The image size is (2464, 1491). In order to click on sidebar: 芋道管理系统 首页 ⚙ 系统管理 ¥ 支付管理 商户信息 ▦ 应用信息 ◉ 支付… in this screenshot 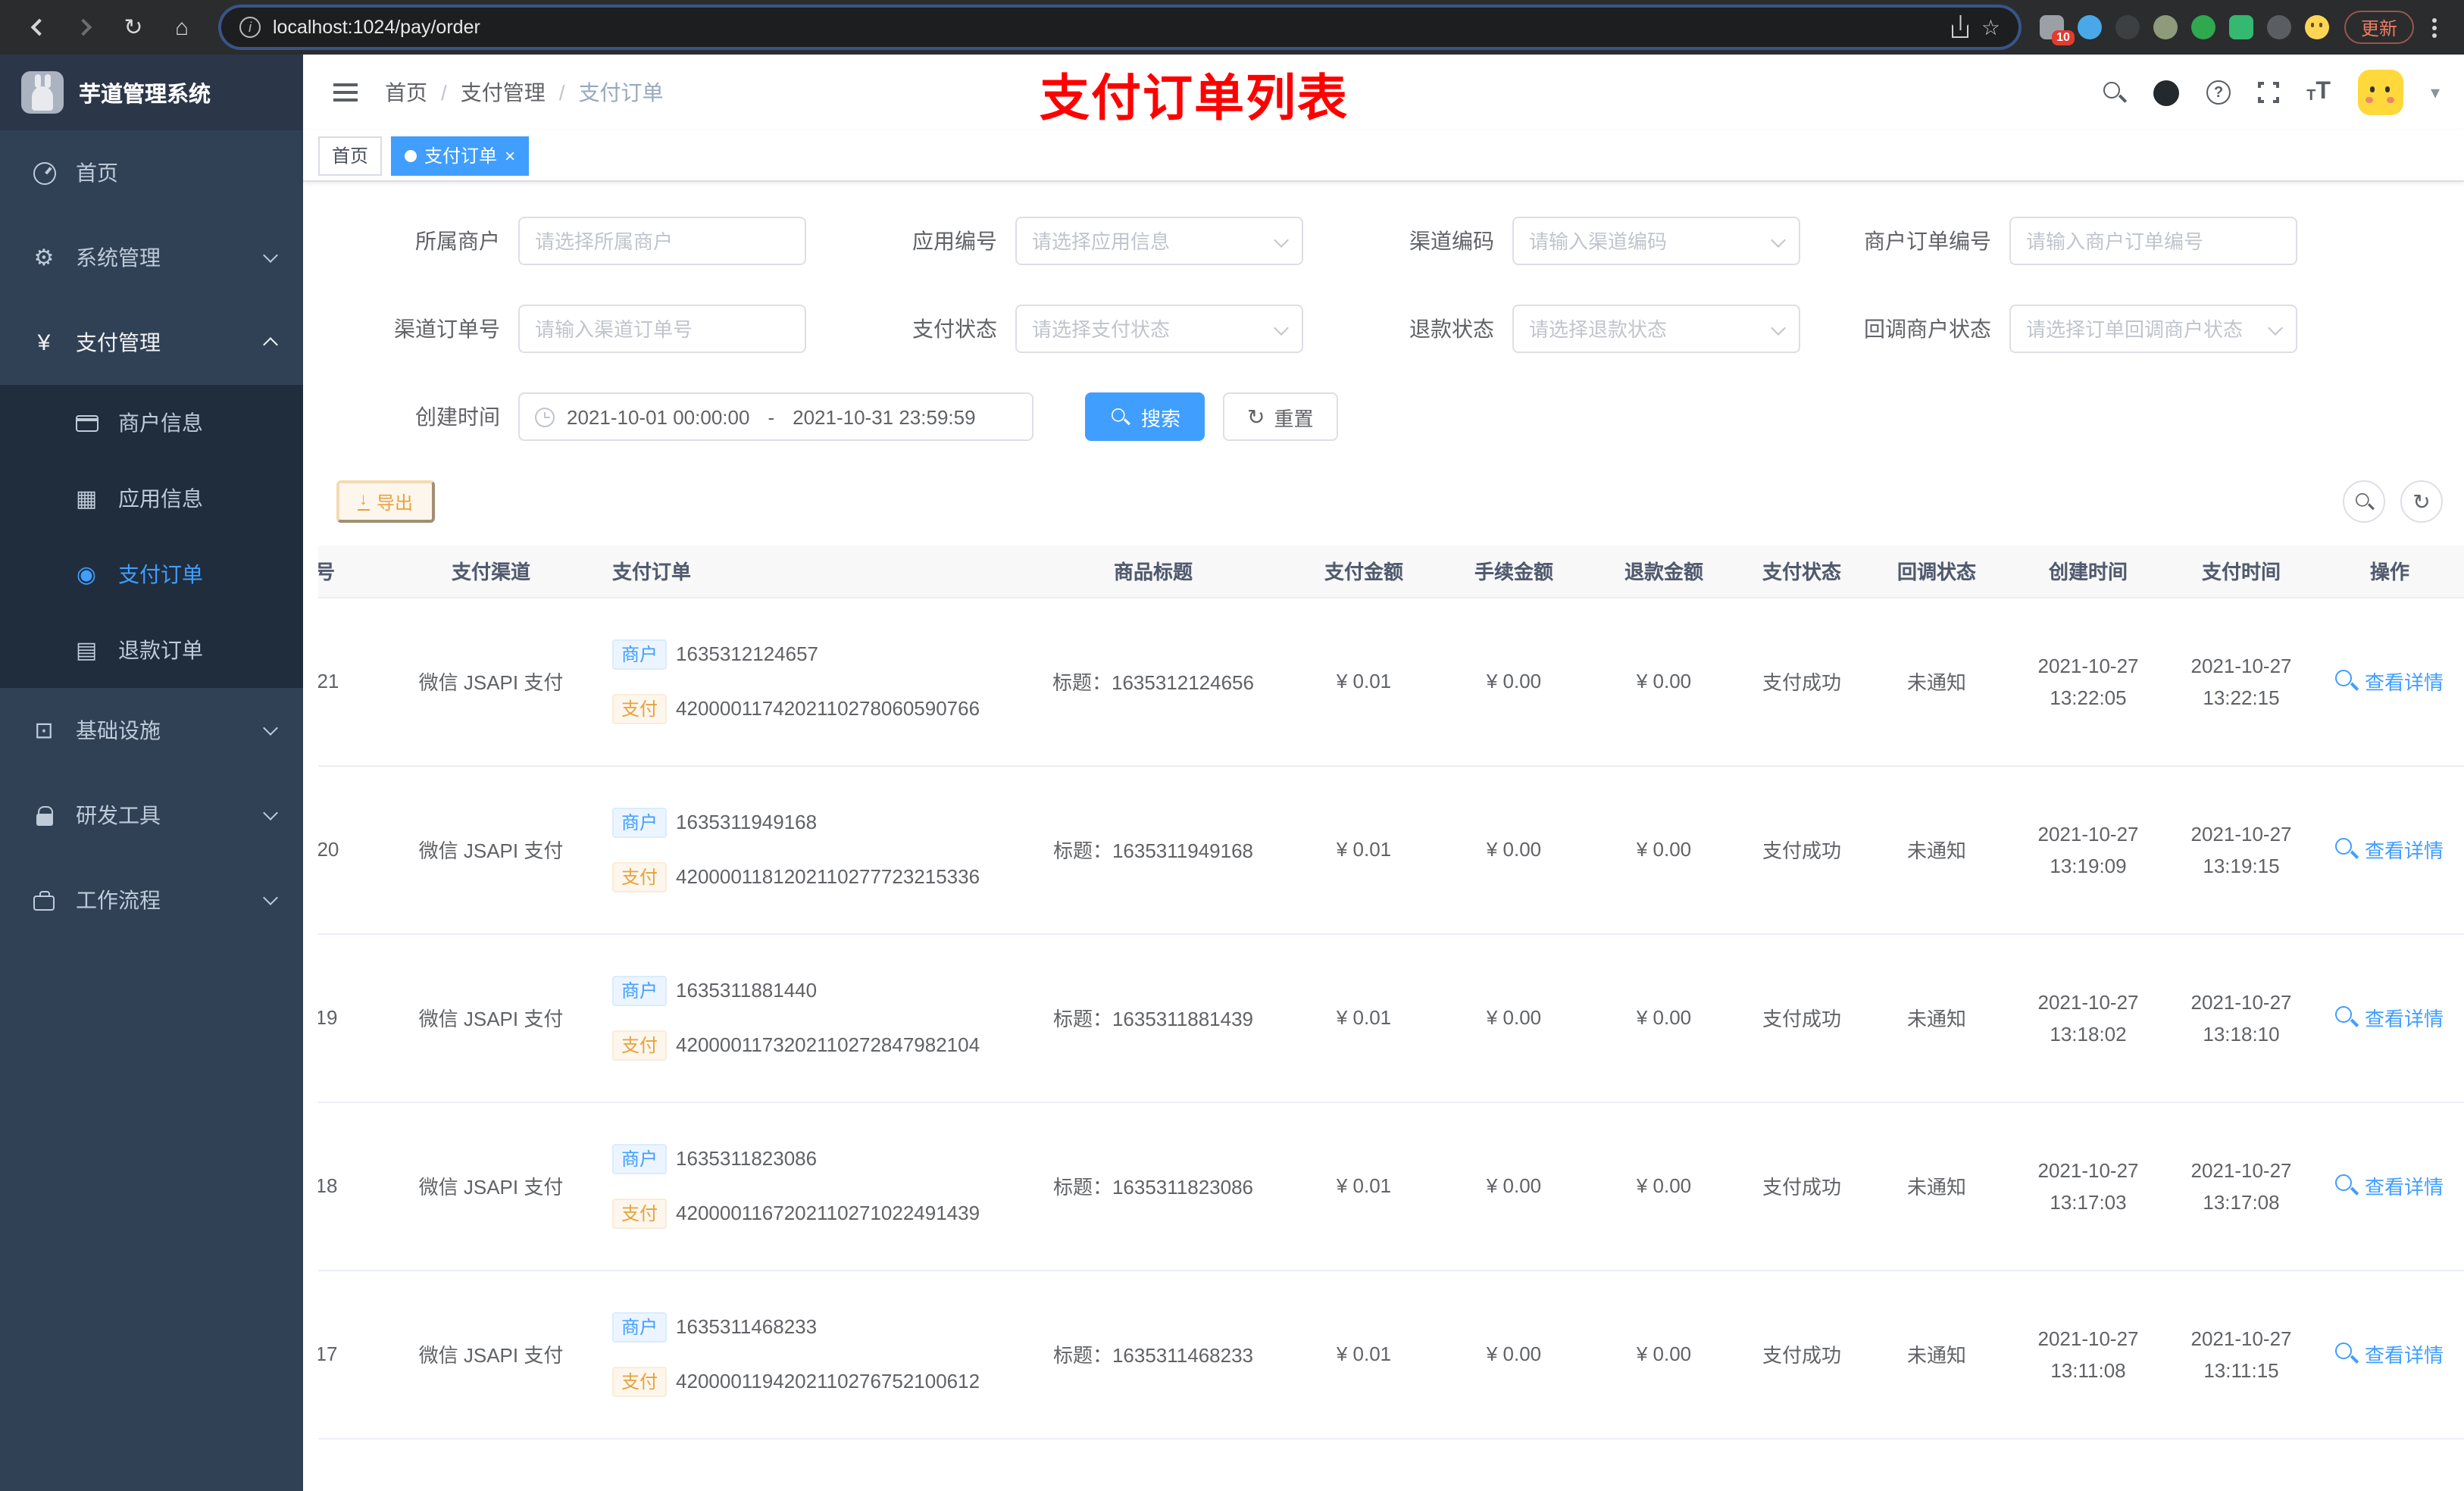, I will do `click(151, 773)`.